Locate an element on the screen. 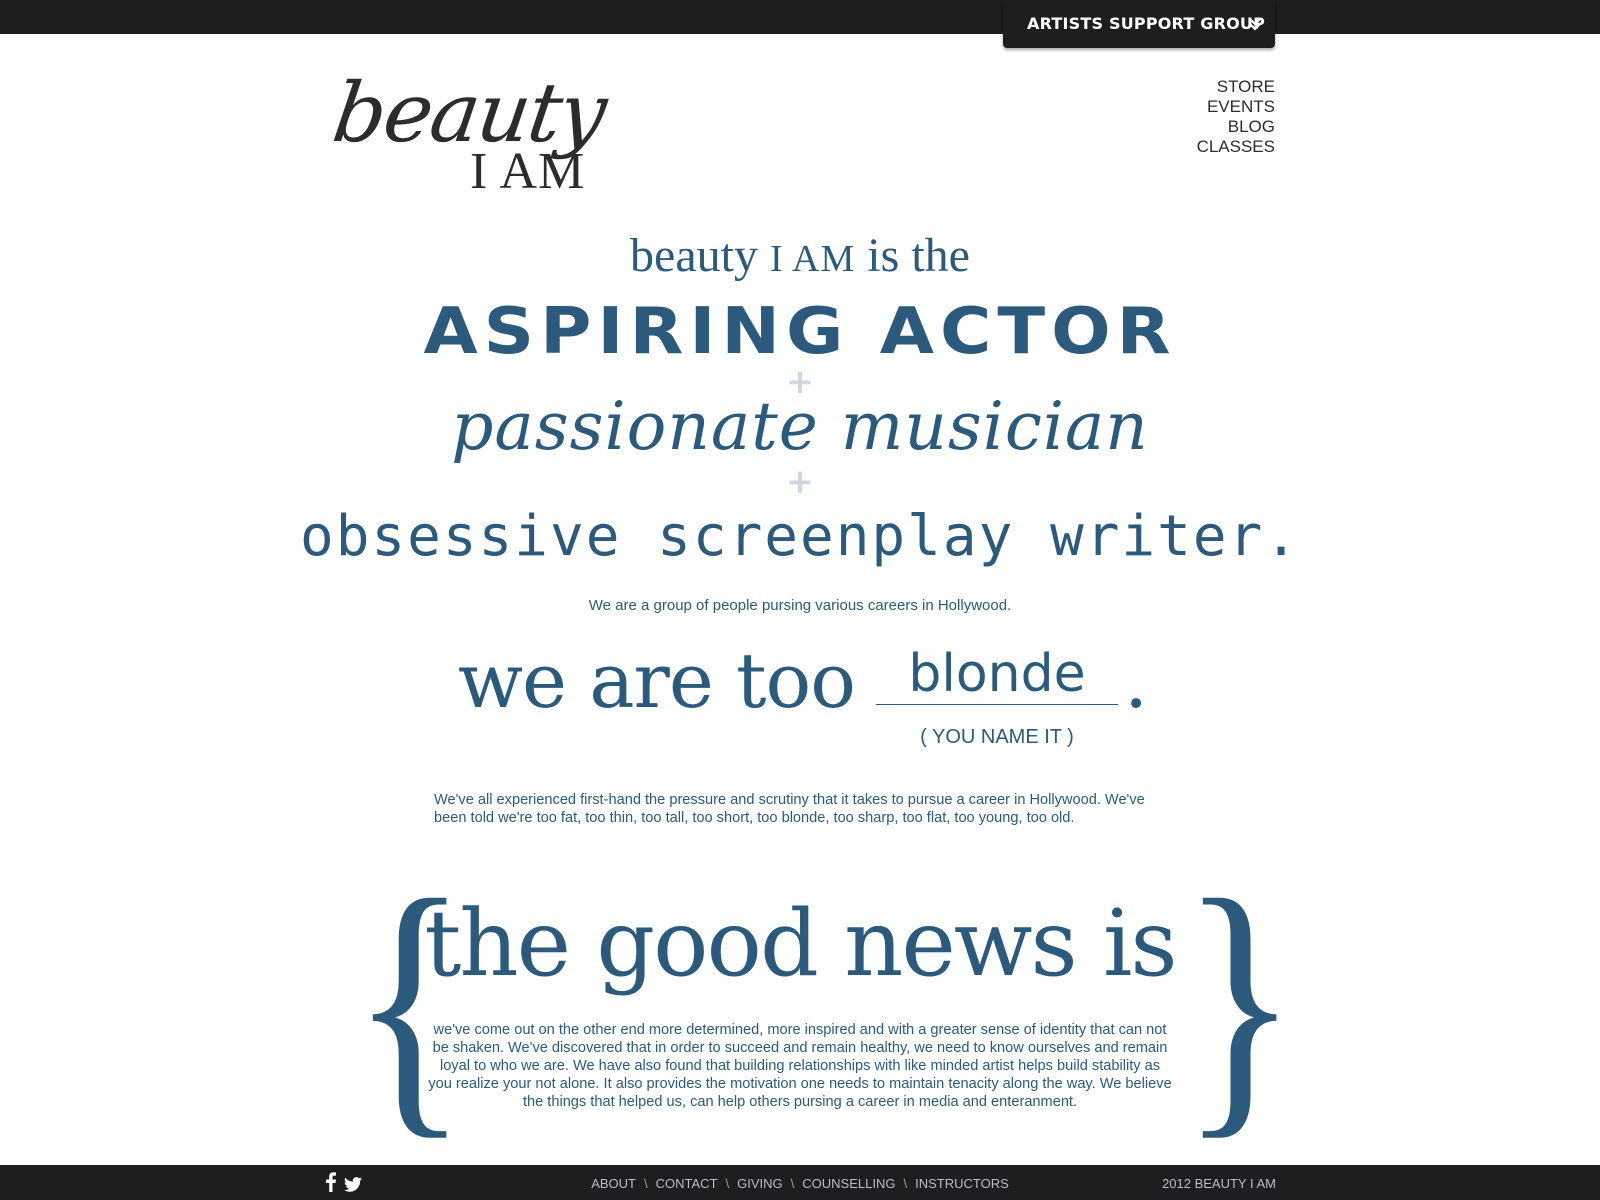  too-blank-input is located at coordinates (997, 674).